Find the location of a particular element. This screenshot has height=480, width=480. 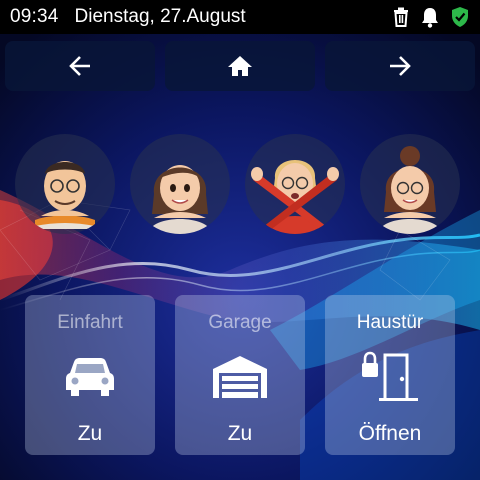

date-label: Dienstag, 27.August is located at coordinates (160, 16).